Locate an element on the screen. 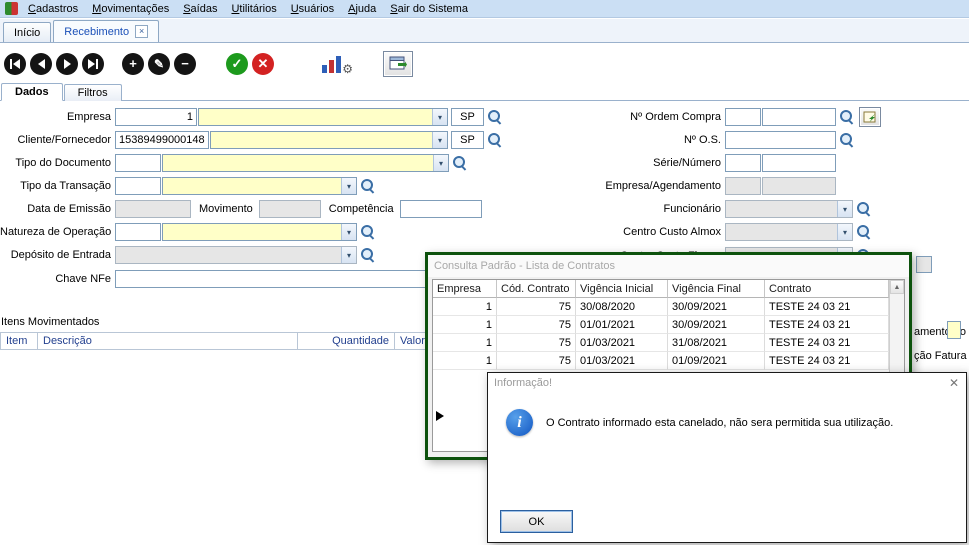 This screenshot has height=545, width=969. gear-icon: ⚙ is located at coordinates (347, 68).